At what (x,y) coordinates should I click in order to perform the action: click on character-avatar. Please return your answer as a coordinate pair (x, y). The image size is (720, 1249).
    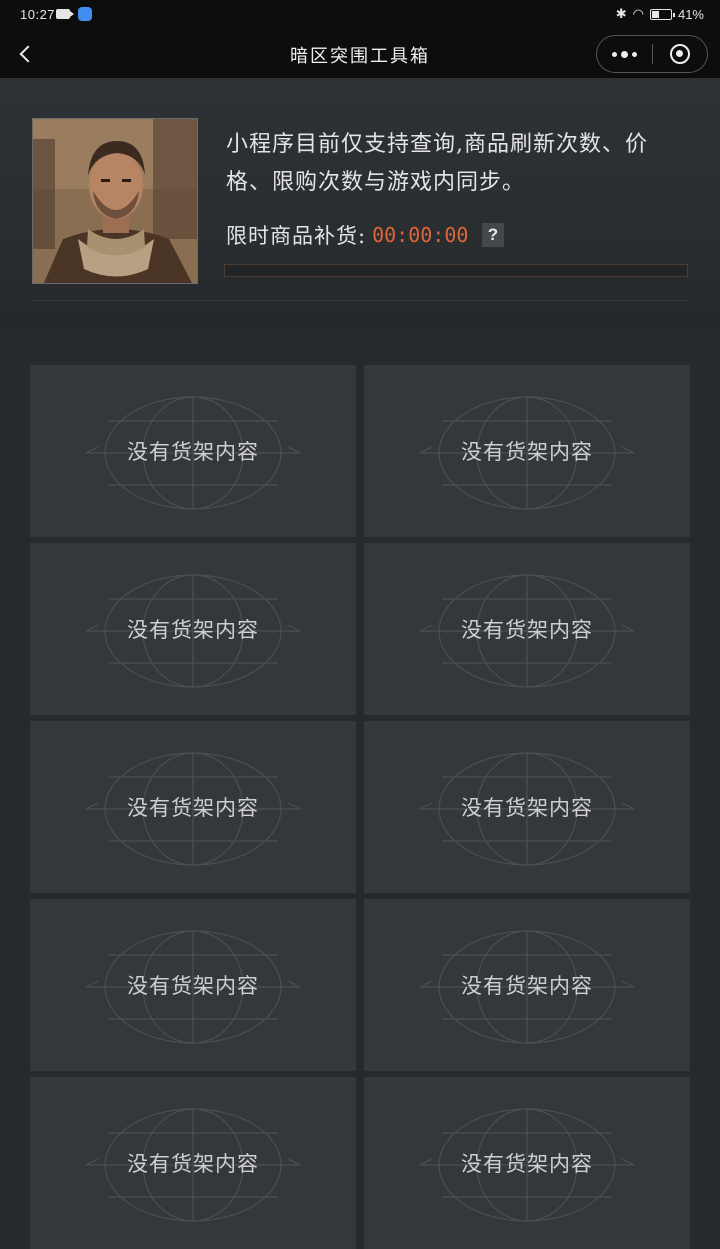
    Looking at the image, I should click on (115, 201).